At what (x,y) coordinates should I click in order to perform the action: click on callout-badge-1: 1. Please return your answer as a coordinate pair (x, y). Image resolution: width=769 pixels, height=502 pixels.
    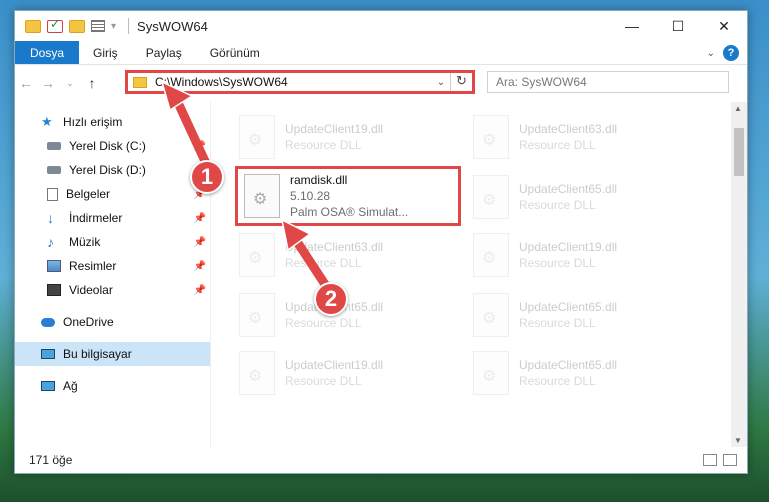
    Looking at the image, I should click on (207, 177).